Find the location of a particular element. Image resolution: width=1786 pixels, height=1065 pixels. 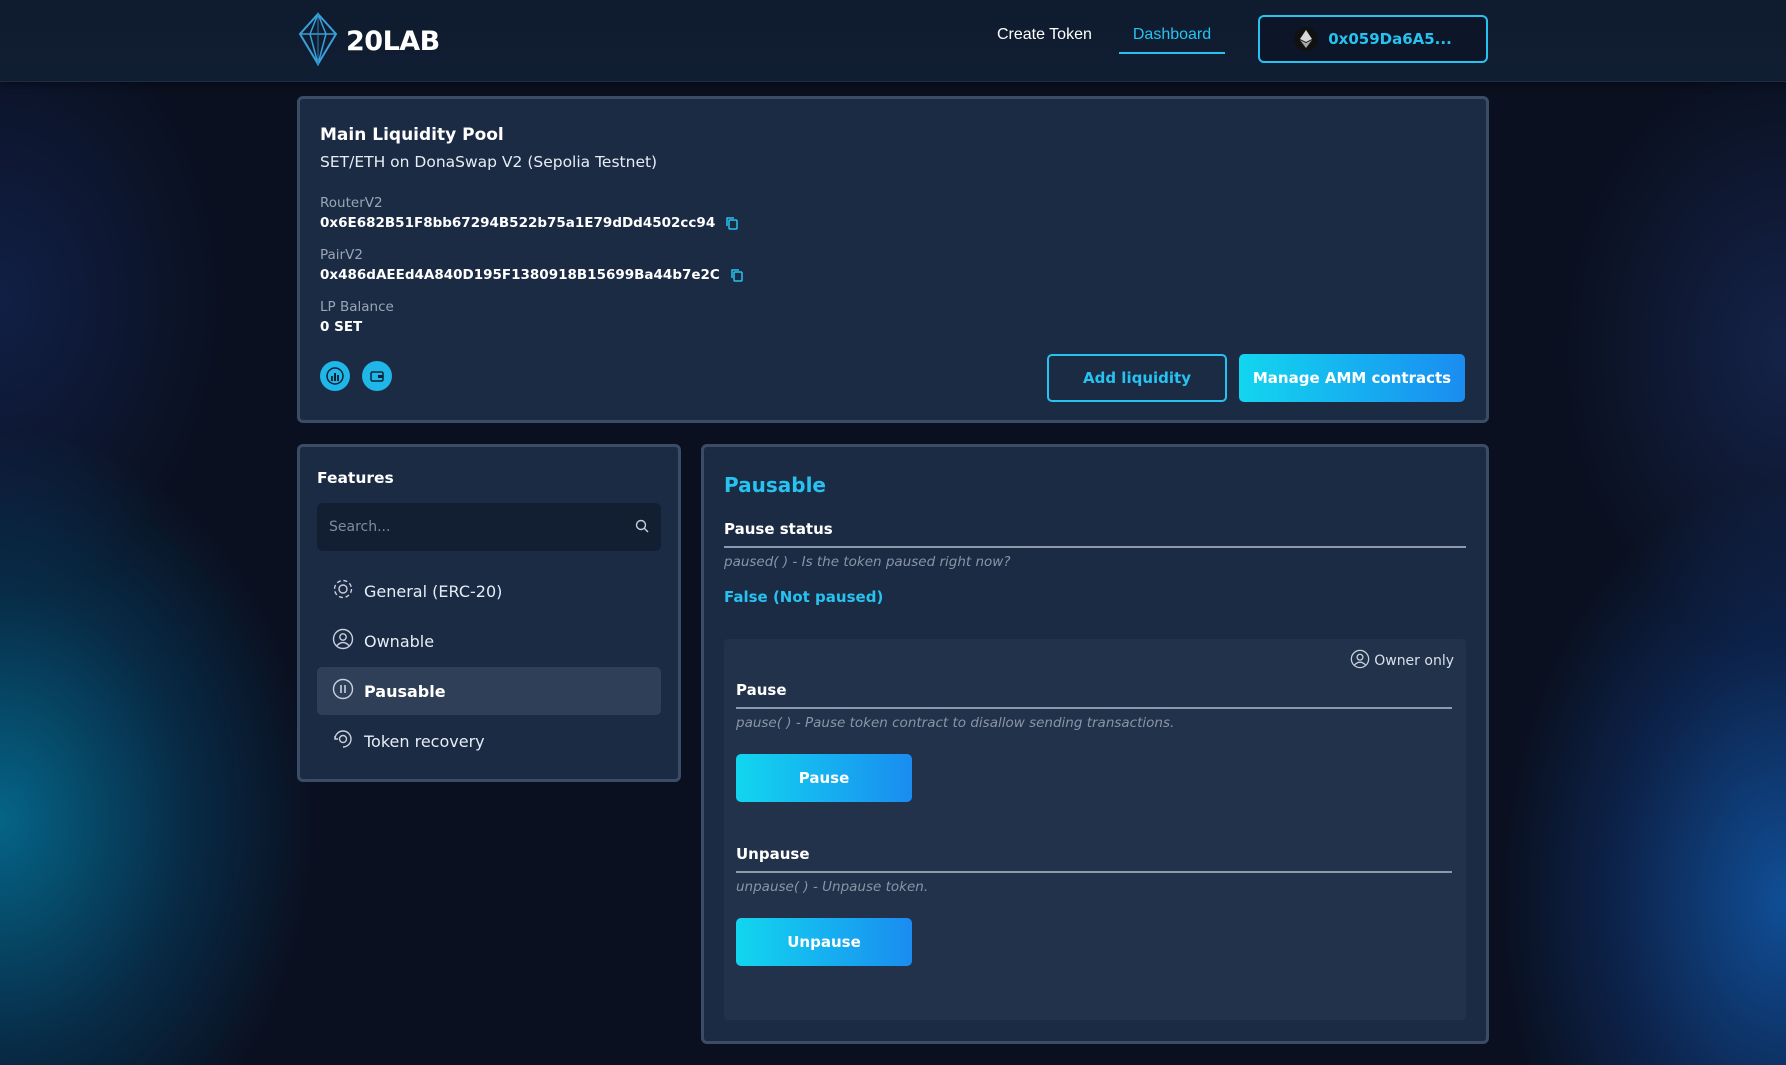

feature-item-label: Ownable is located at coordinates (399, 641).